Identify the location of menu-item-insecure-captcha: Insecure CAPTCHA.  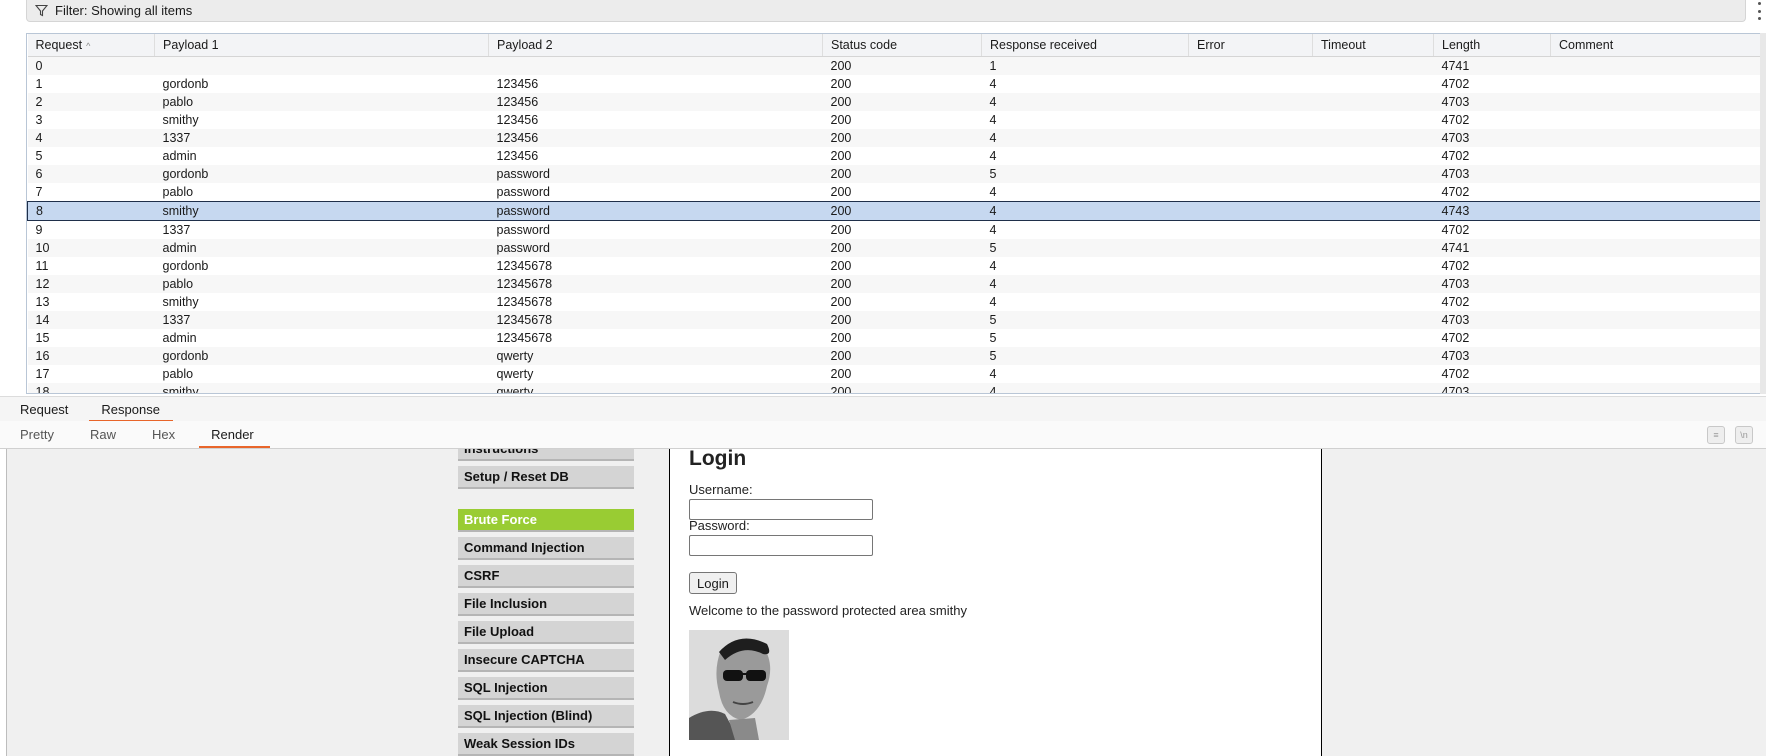
(546, 660).